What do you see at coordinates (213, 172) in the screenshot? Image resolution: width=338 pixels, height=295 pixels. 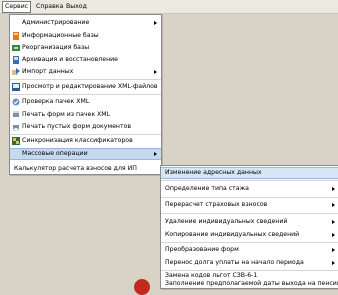 I see `menu-item-label: Изменение адресных данных` at bounding box center [213, 172].